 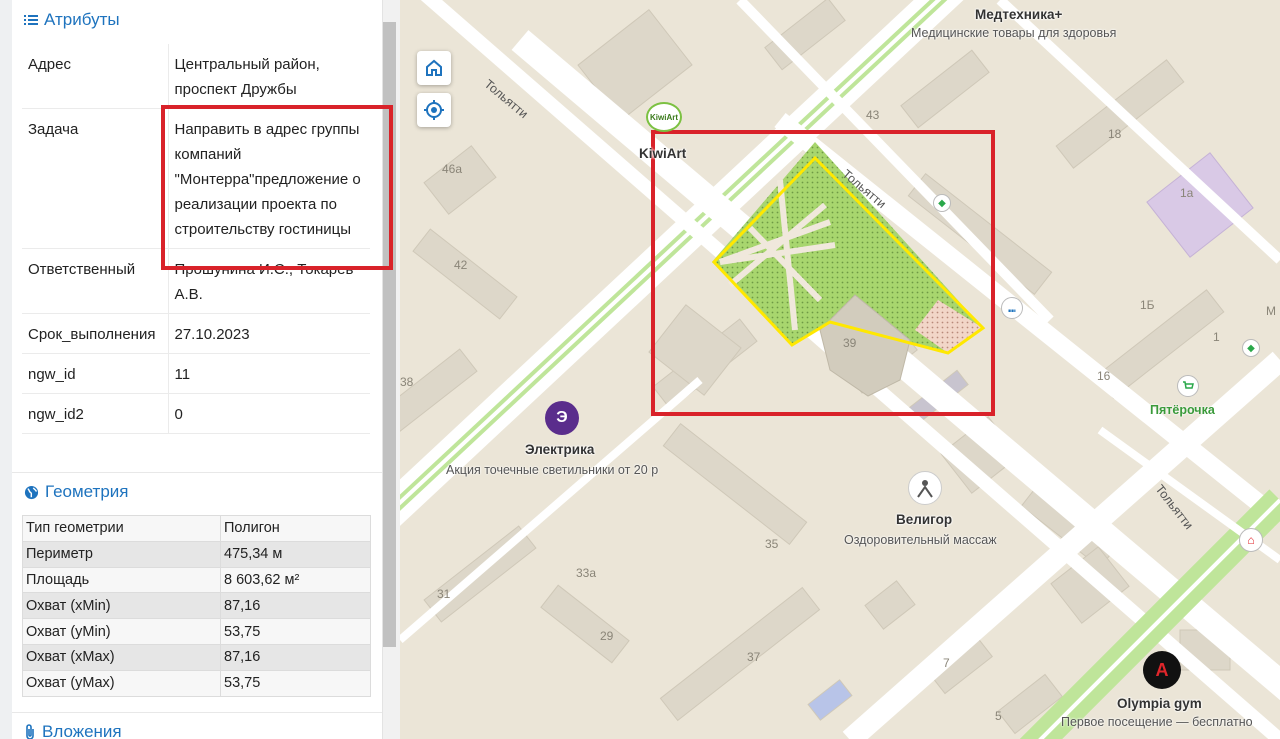 I want to click on locate-button, so click(x=434, y=110).